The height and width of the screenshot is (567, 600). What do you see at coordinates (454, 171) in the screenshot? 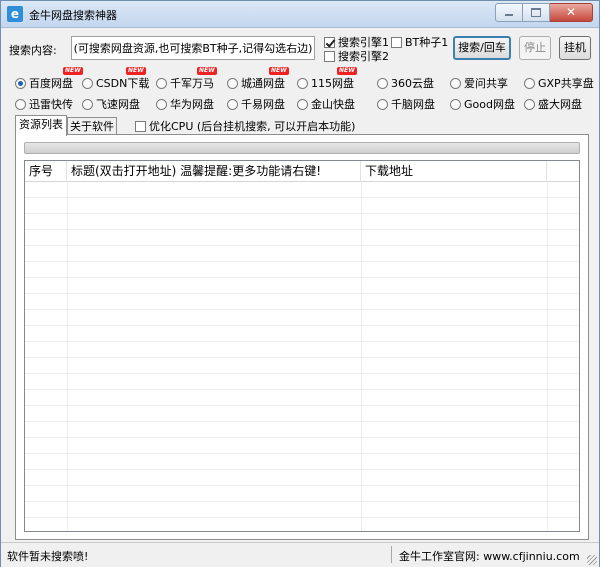
I see `column-header-url: 下载地址` at bounding box center [454, 171].